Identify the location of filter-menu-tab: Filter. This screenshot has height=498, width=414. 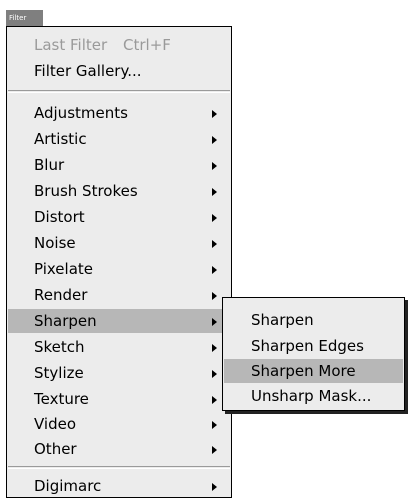
(24, 18).